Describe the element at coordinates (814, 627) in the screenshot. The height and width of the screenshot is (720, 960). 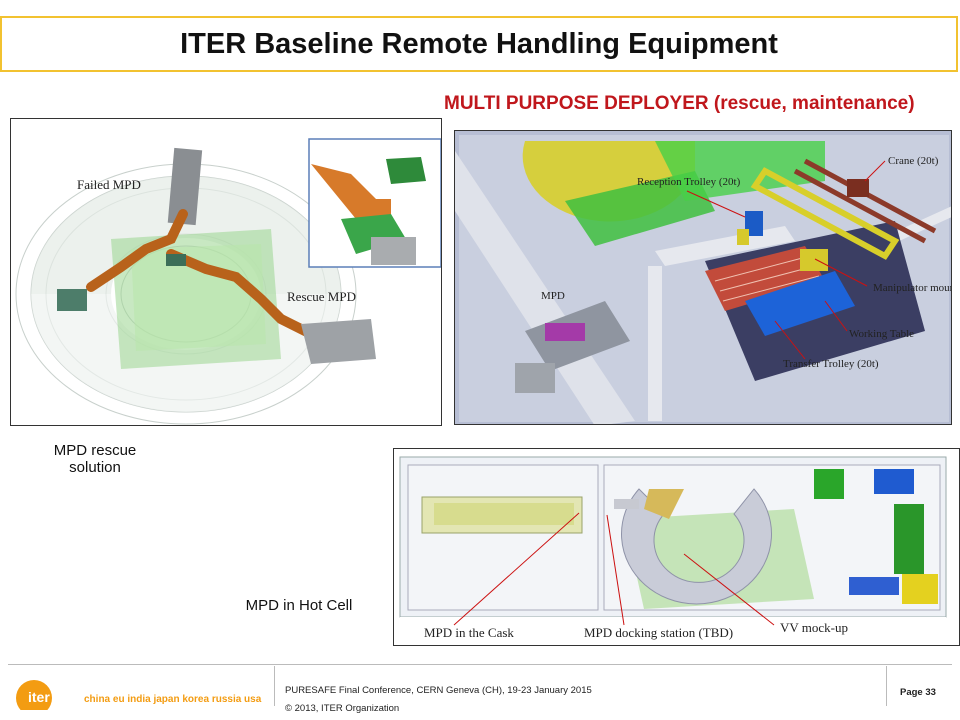
I see `label-vv-mockup: VV mock-up` at that location.